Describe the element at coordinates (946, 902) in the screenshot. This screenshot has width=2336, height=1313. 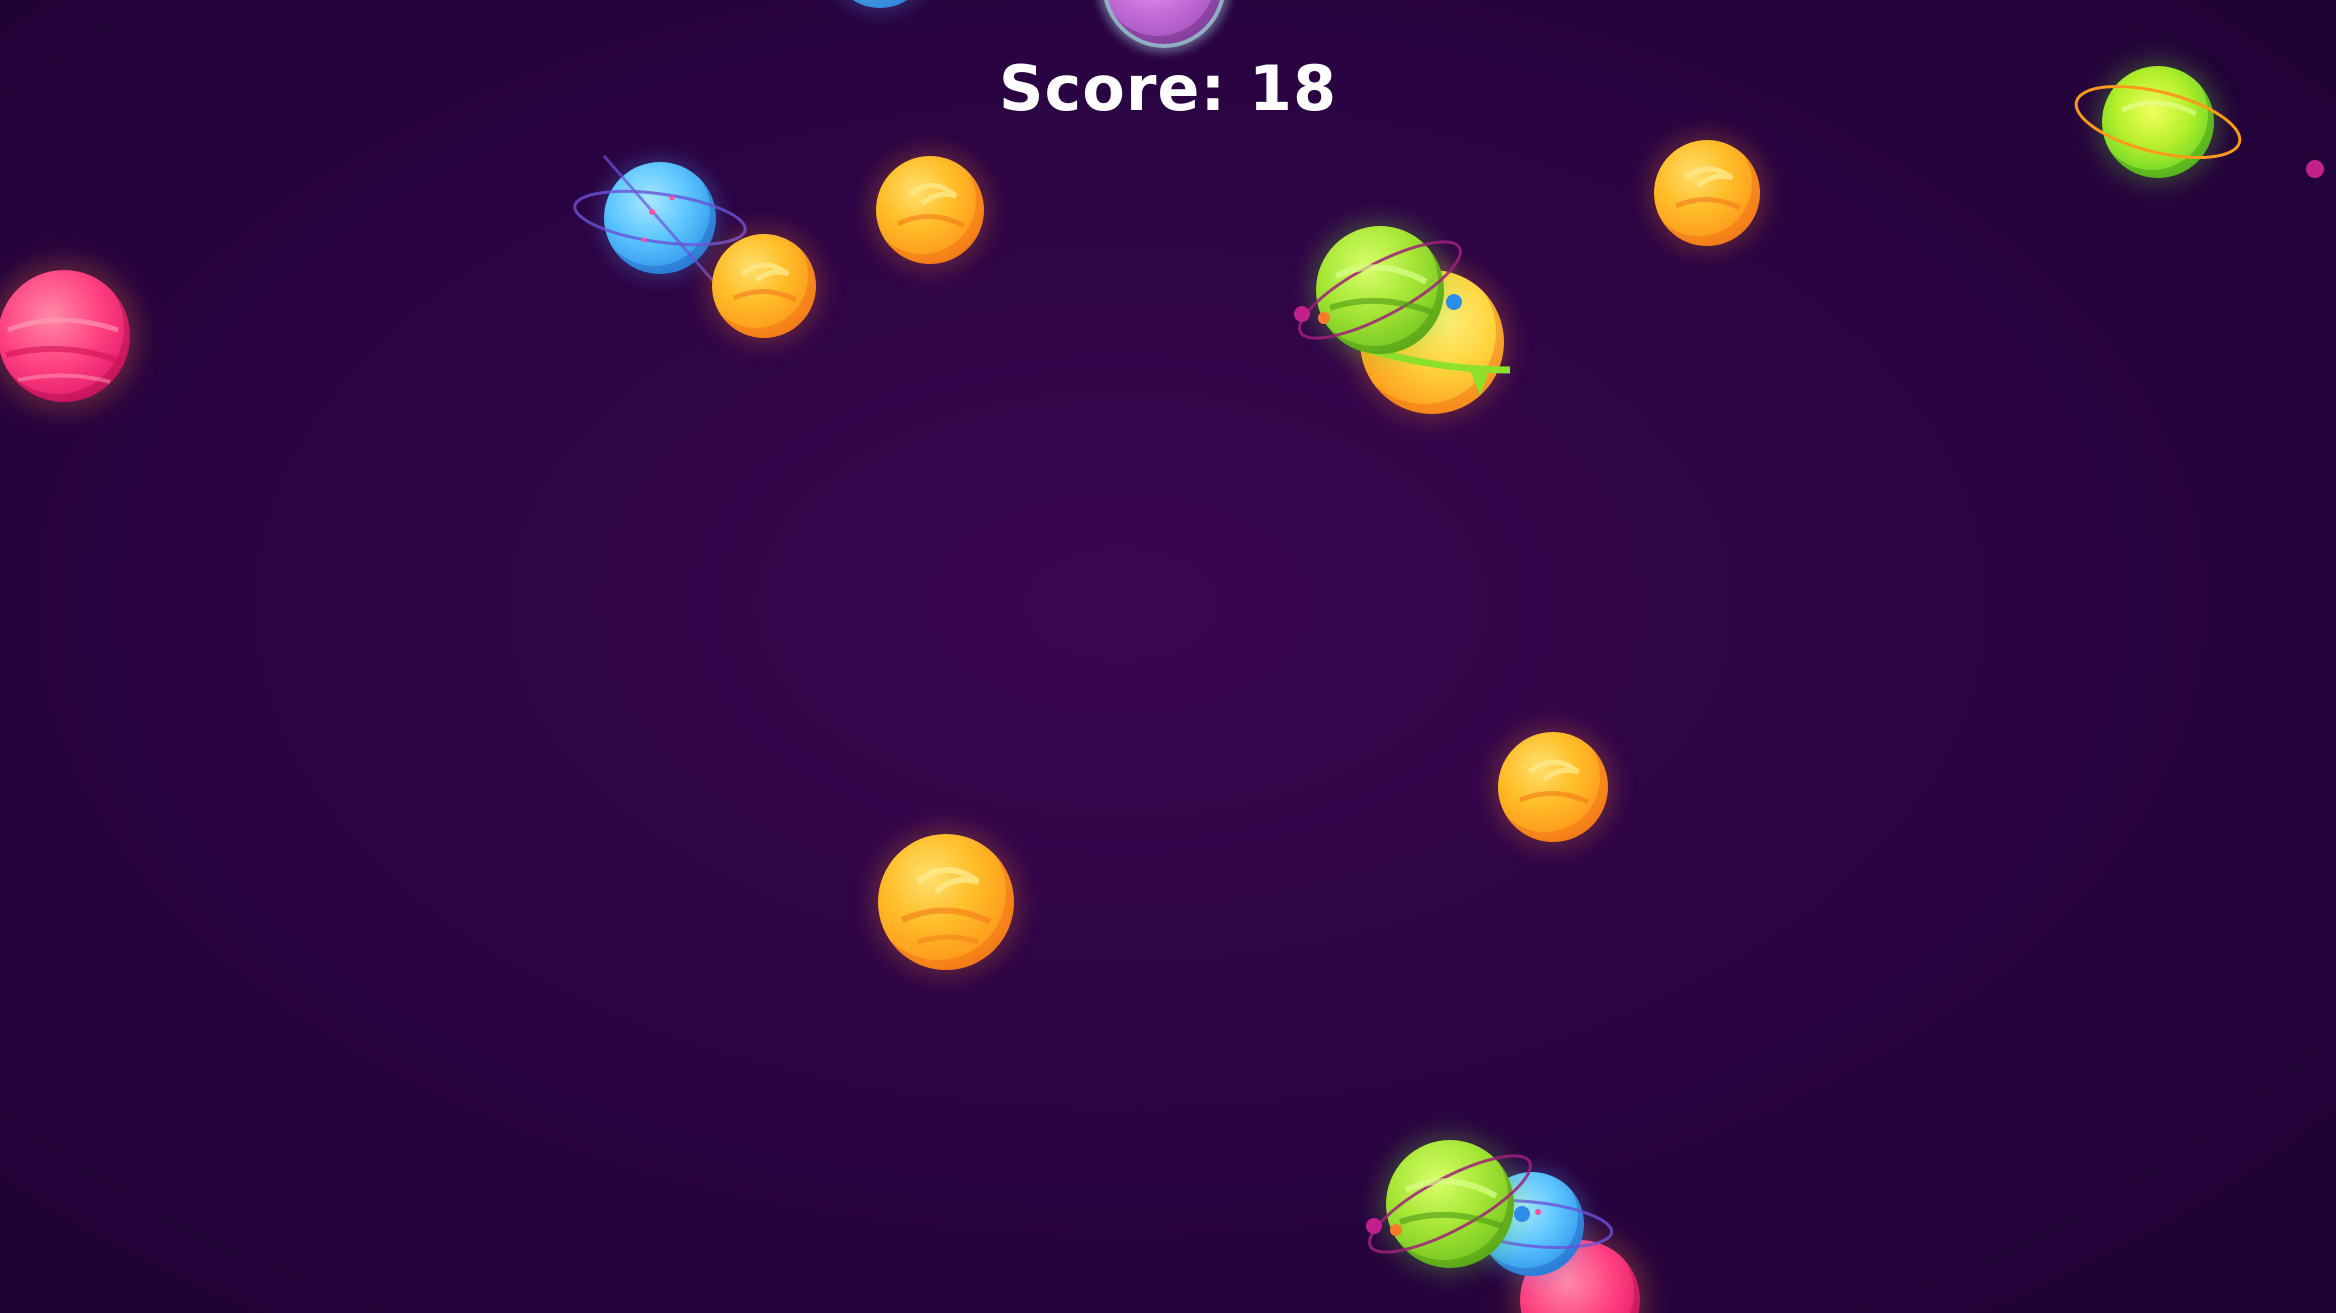
I see `planet-orange-center` at that location.